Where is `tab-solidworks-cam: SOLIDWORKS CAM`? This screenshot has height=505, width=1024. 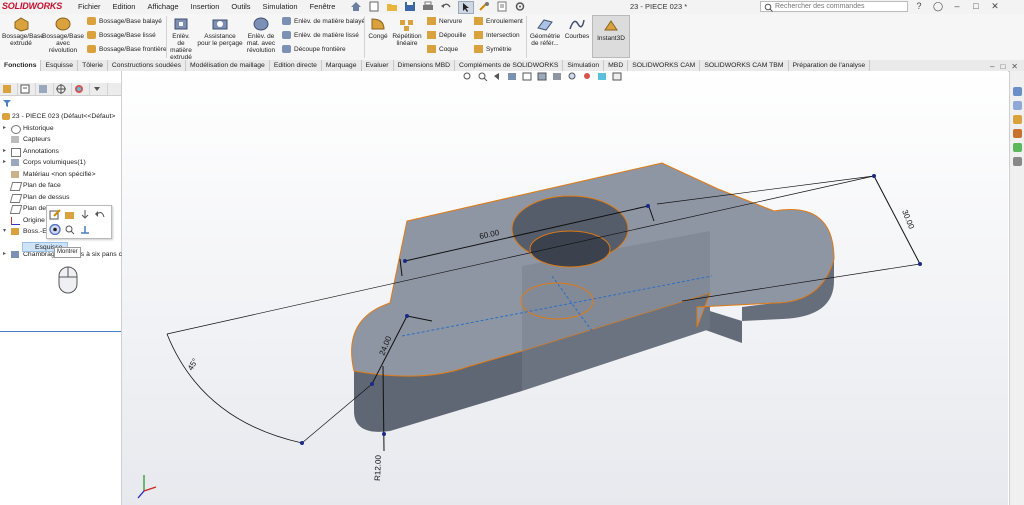 tab-solidworks-cam: SOLIDWORKS CAM is located at coordinates (664, 65).